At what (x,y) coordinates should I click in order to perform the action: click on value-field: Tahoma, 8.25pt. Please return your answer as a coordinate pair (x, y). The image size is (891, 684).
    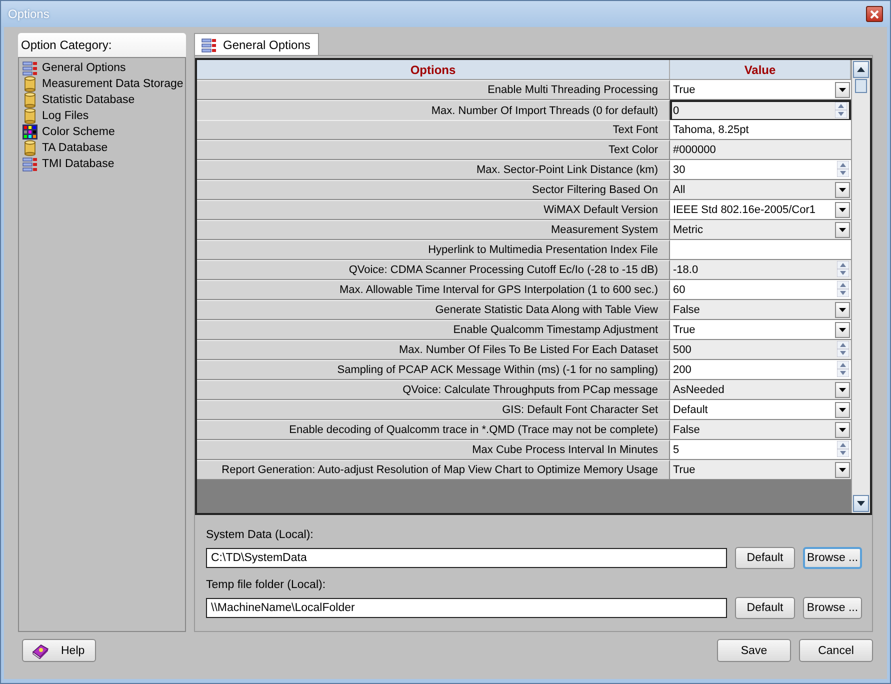
    Looking at the image, I should click on (760, 129).